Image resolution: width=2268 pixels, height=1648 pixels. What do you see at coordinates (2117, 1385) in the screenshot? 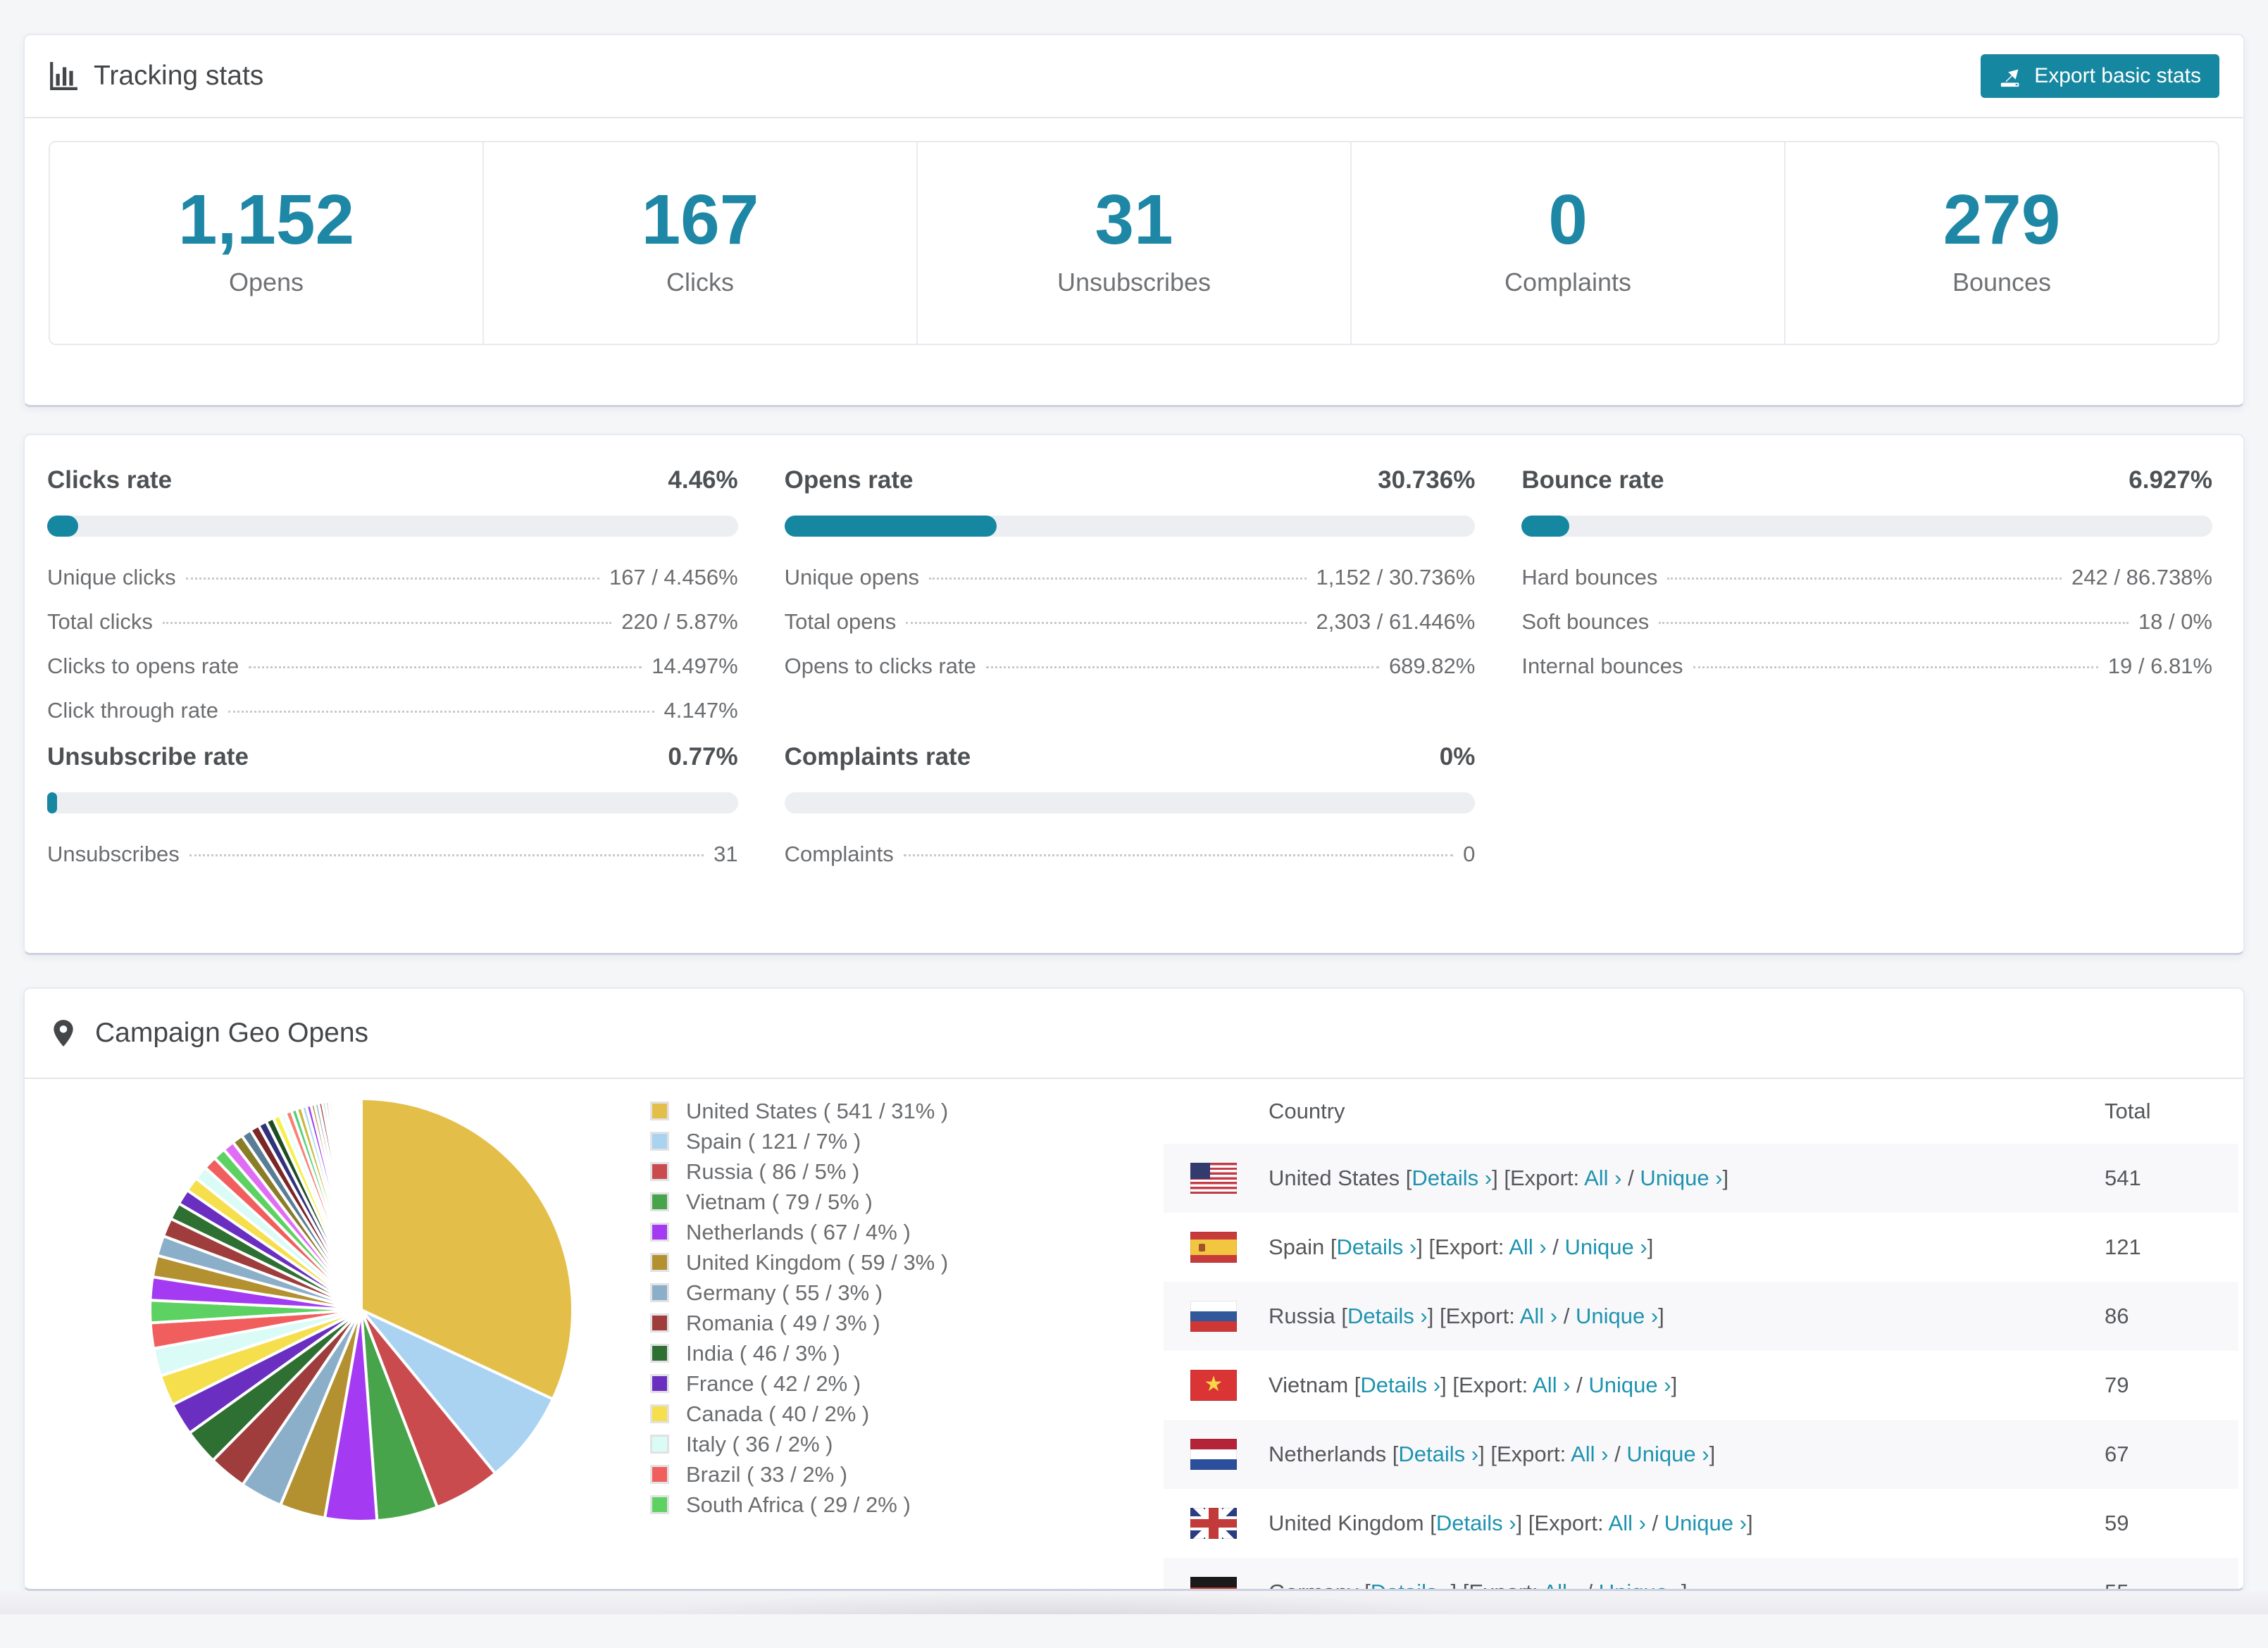
I see `total-cell: 79` at bounding box center [2117, 1385].